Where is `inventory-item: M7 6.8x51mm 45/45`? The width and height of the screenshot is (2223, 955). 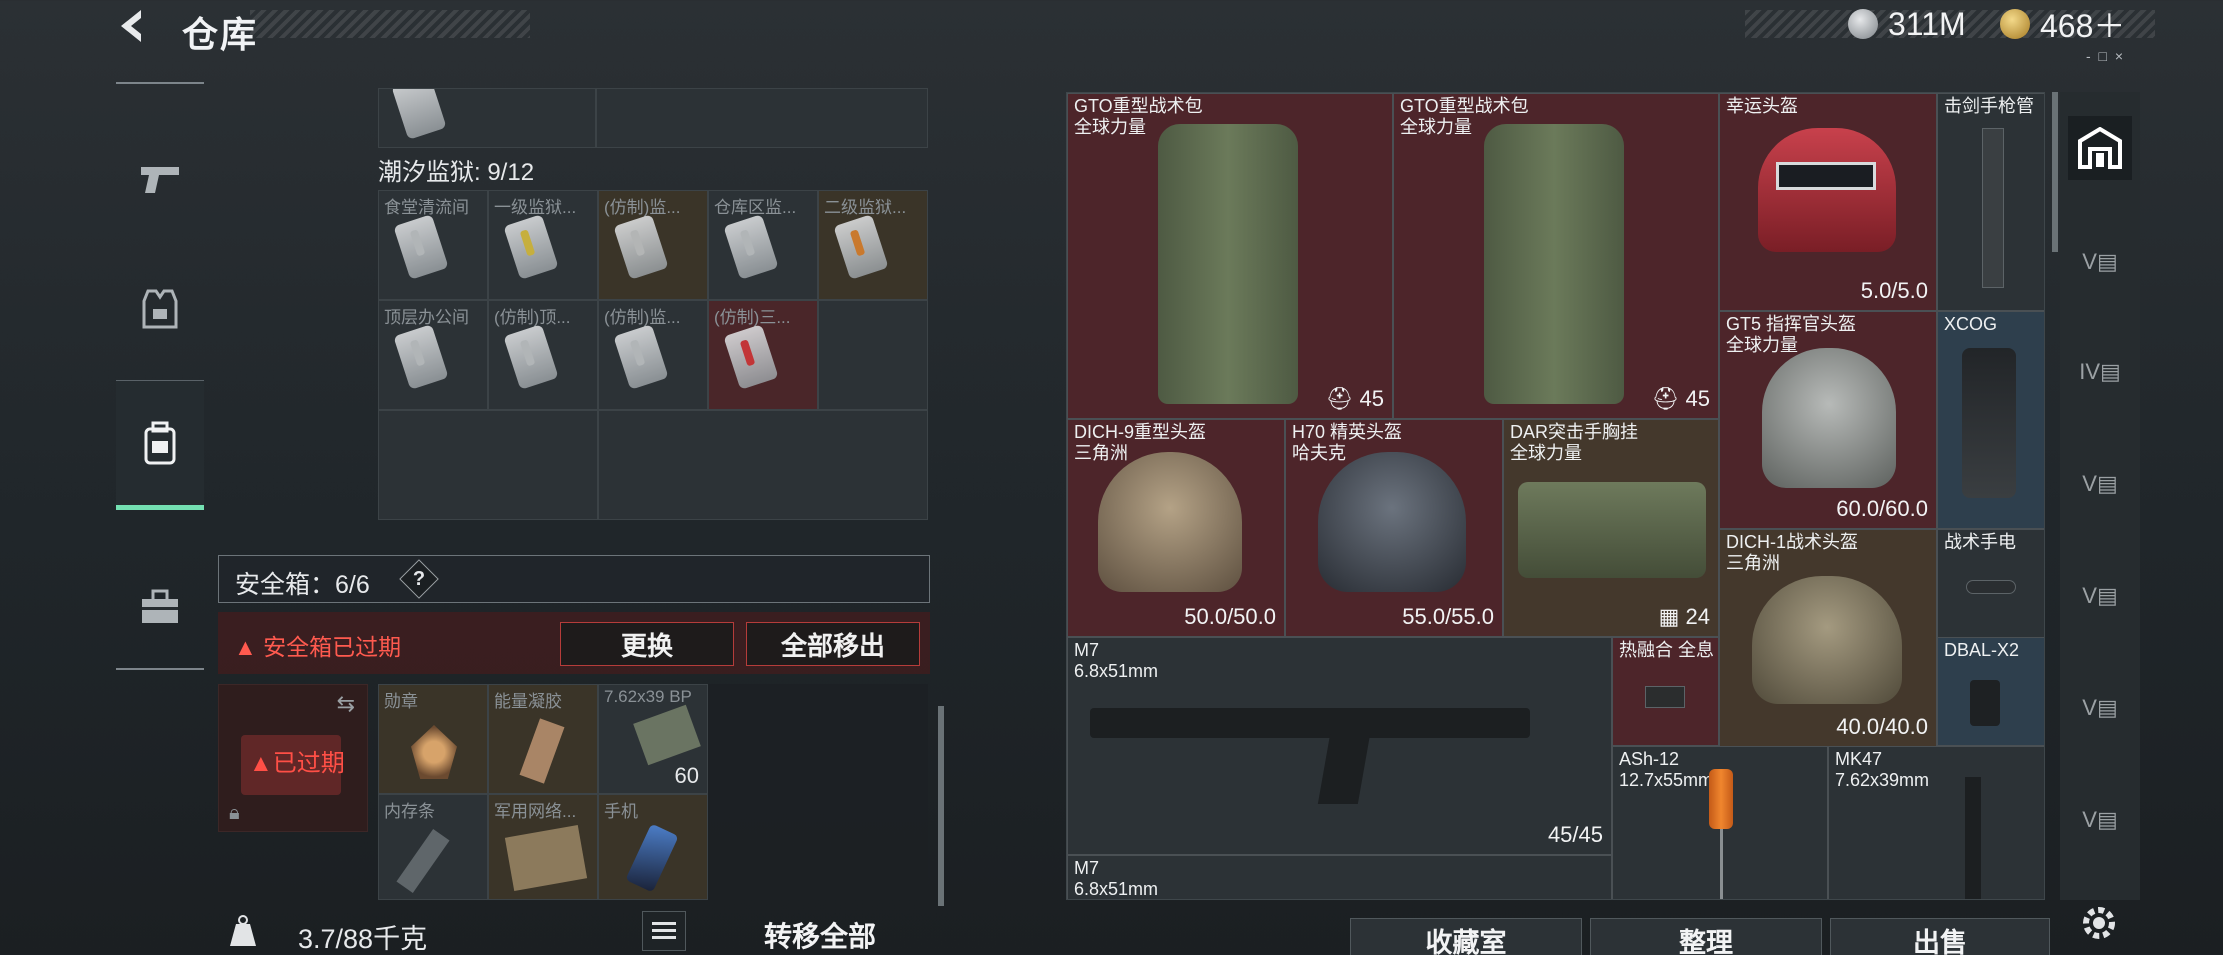
inventory-item: M7 6.8x51mm 45/45 is located at coordinates (1339, 746).